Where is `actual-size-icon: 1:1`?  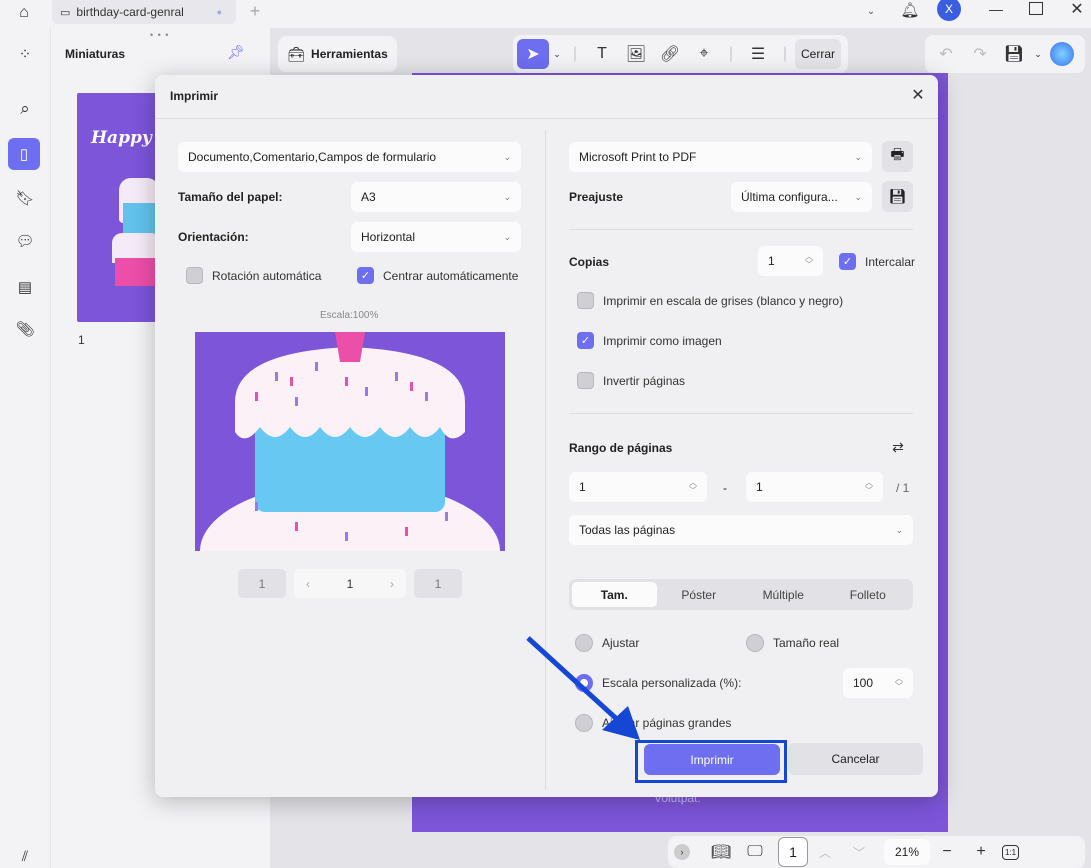 actual-size-icon: 1:1 is located at coordinates (1011, 852).